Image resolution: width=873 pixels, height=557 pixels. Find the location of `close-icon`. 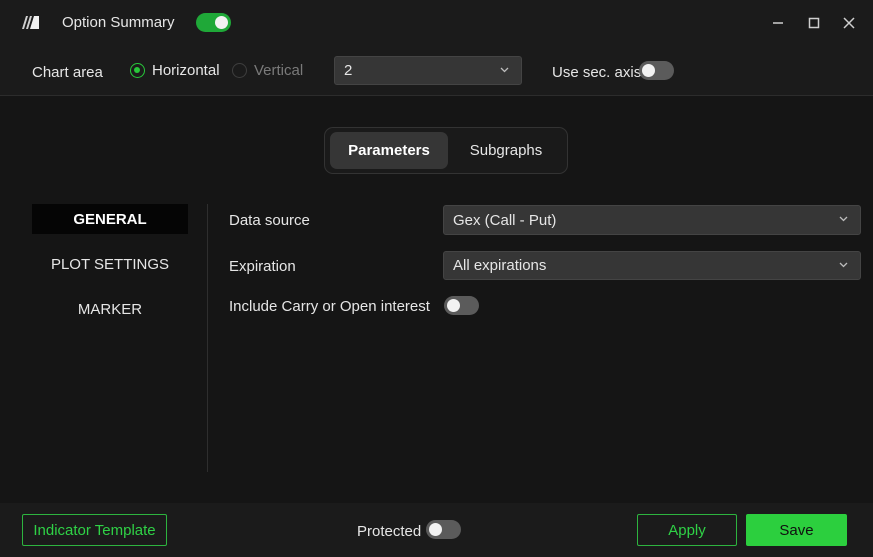

close-icon is located at coordinates (849, 23).